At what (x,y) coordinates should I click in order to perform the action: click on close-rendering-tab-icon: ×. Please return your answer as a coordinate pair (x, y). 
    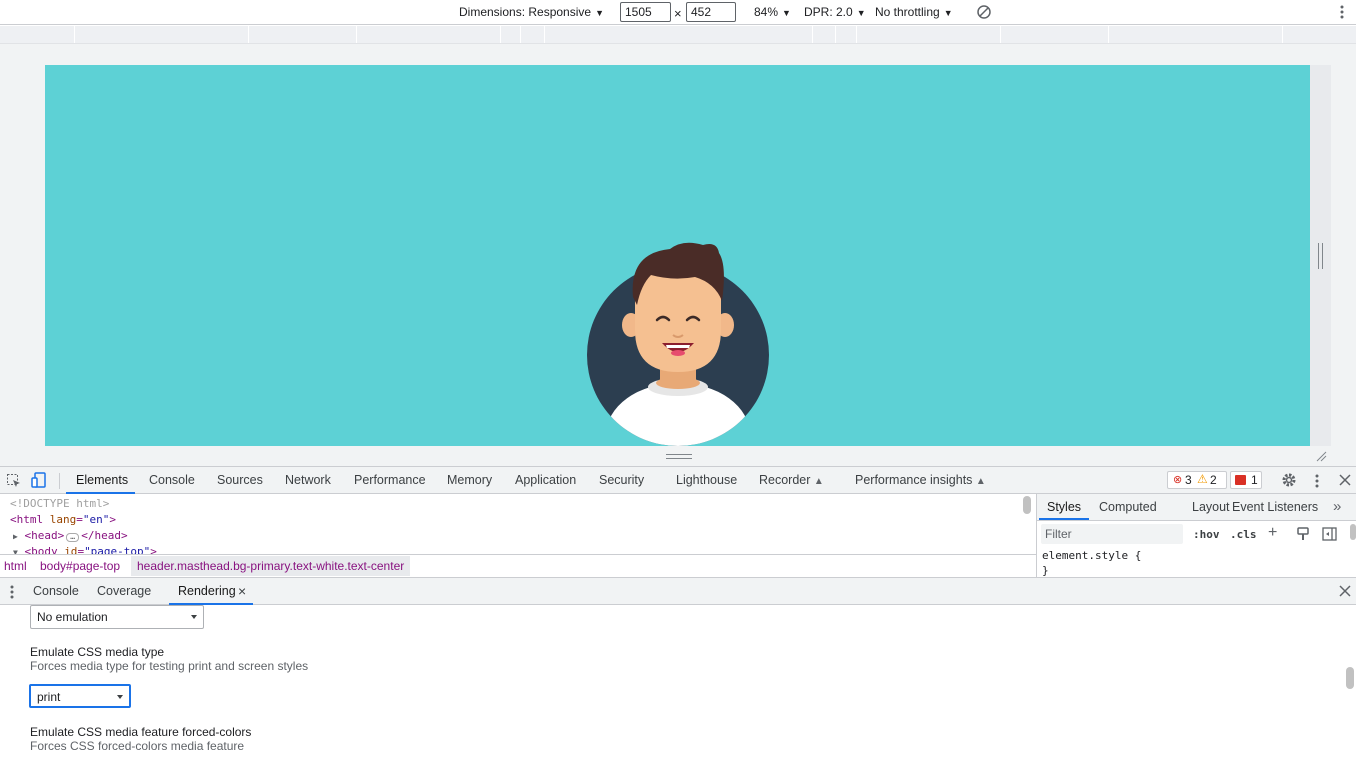
    Looking at the image, I should click on (242, 591).